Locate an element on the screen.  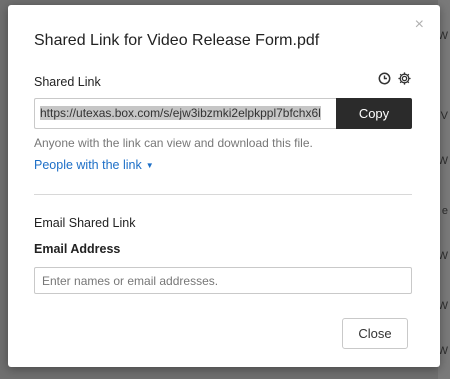
access-level-dropdown: People with the link ▼ is located at coordinates (94, 165).